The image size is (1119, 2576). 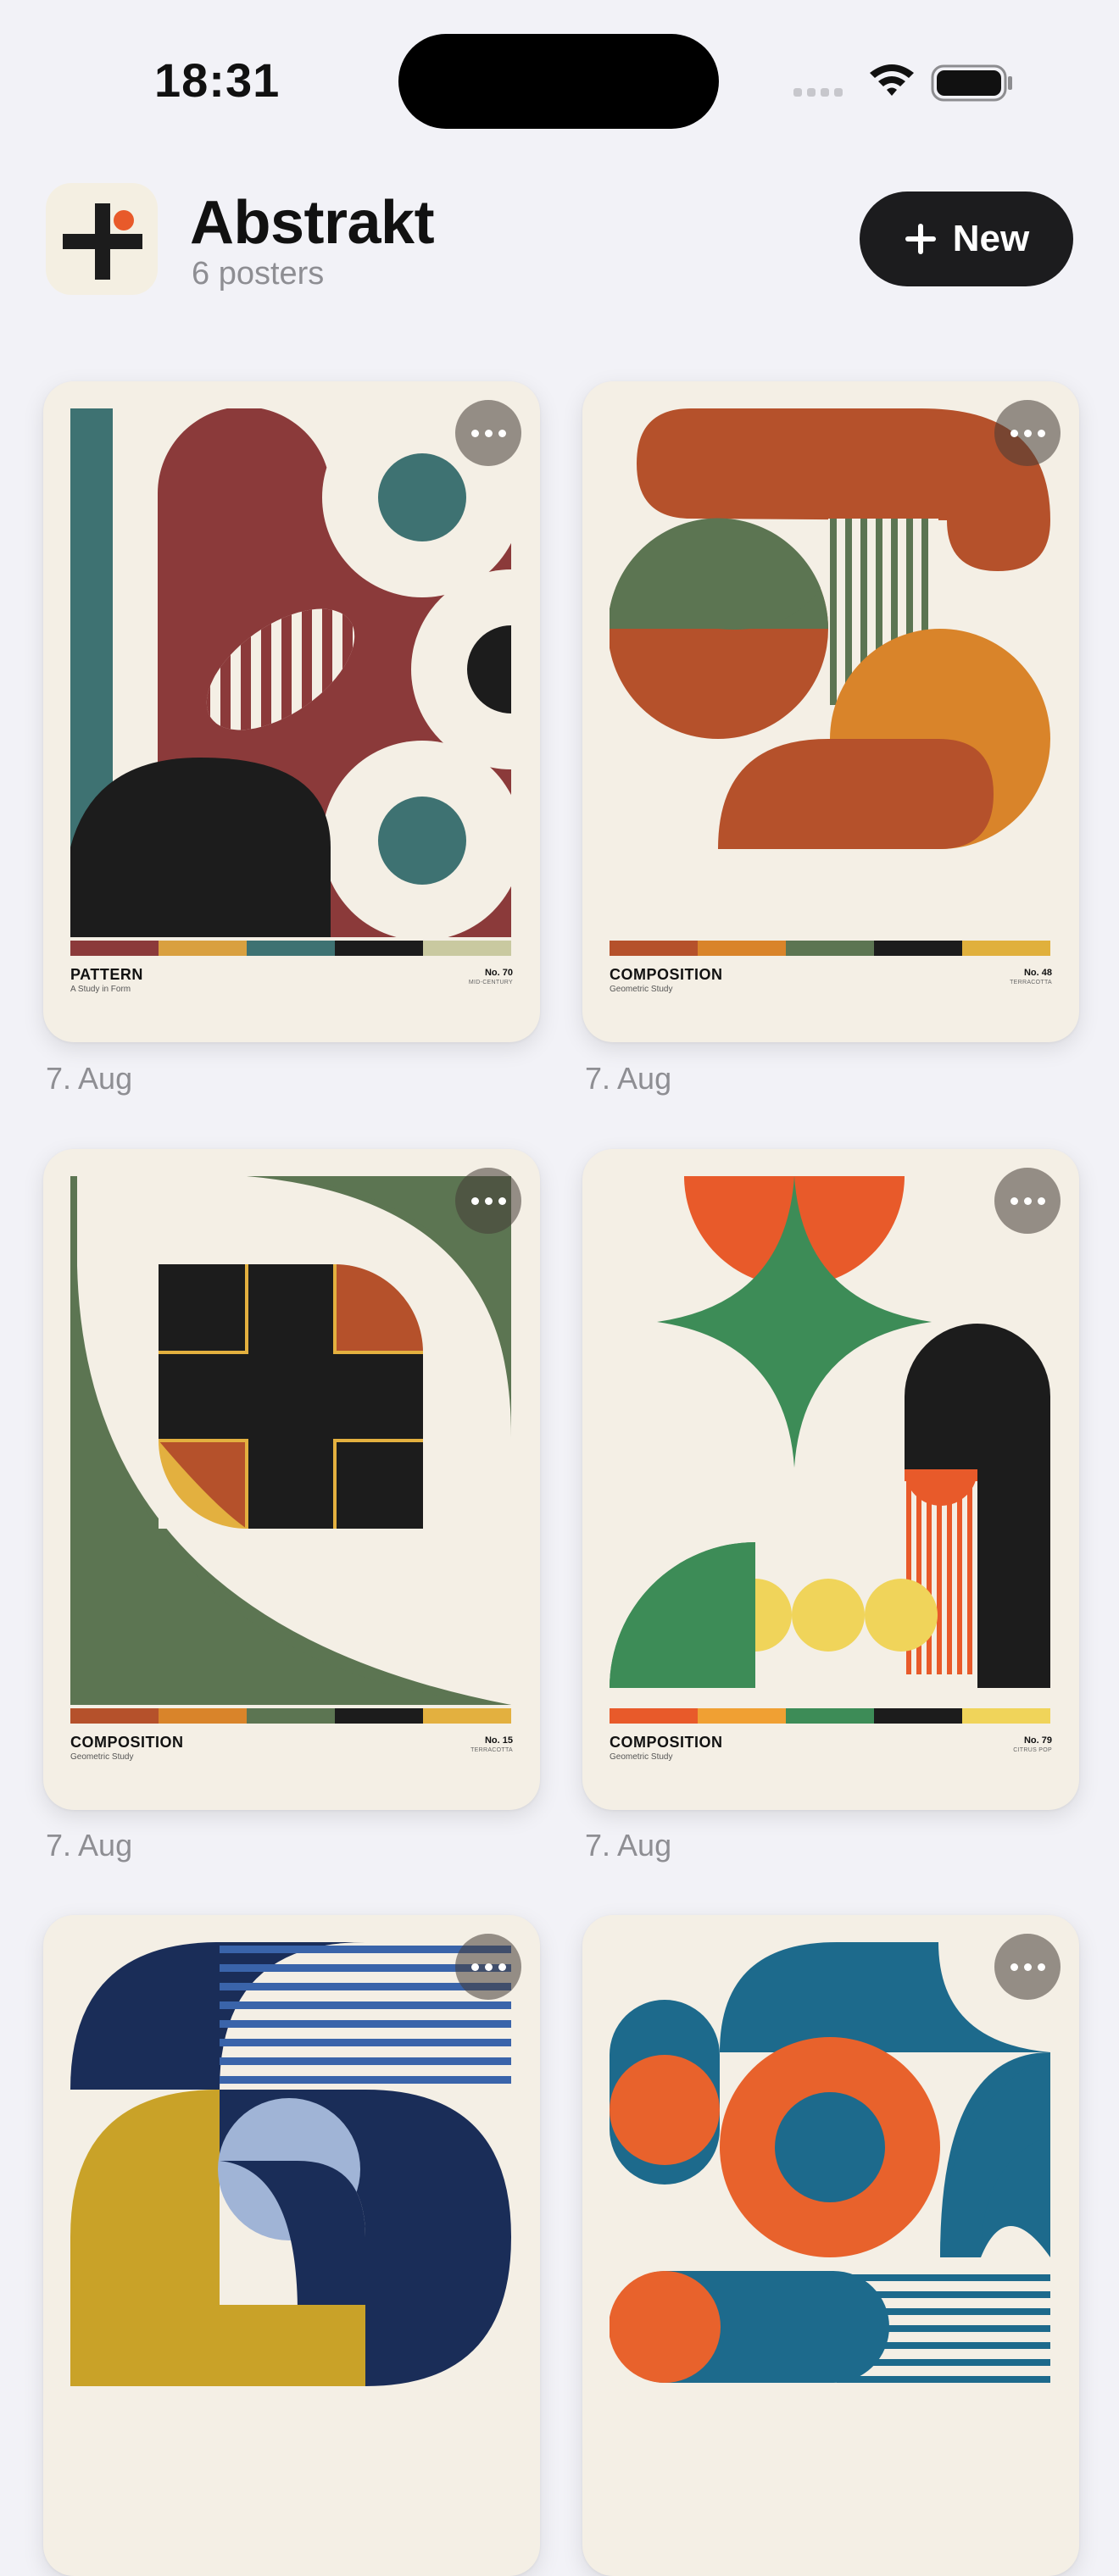 What do you see at coordinates (100, 989) in the screenshot?
I see `poster-subtitle: A Study in Form` at bounding box center [100, 989].